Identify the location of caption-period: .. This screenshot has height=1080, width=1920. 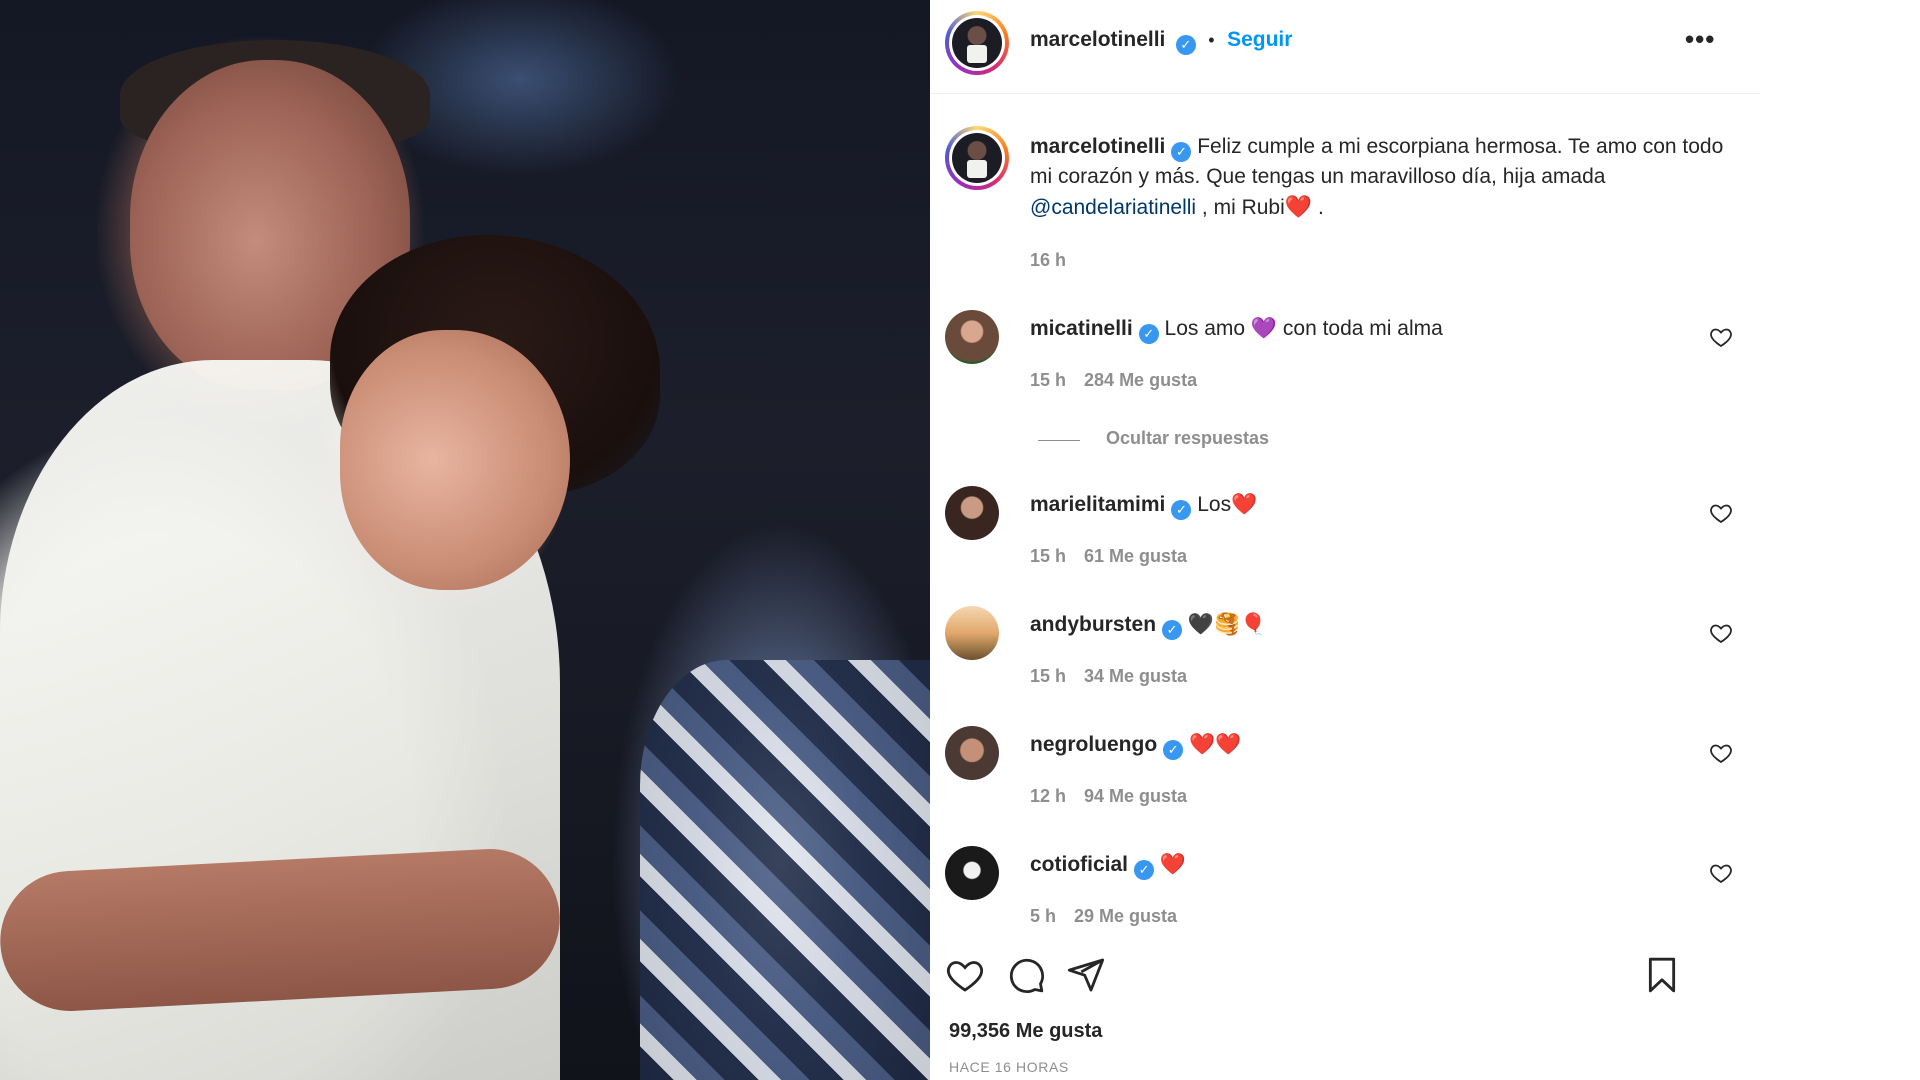
(1318, 207).